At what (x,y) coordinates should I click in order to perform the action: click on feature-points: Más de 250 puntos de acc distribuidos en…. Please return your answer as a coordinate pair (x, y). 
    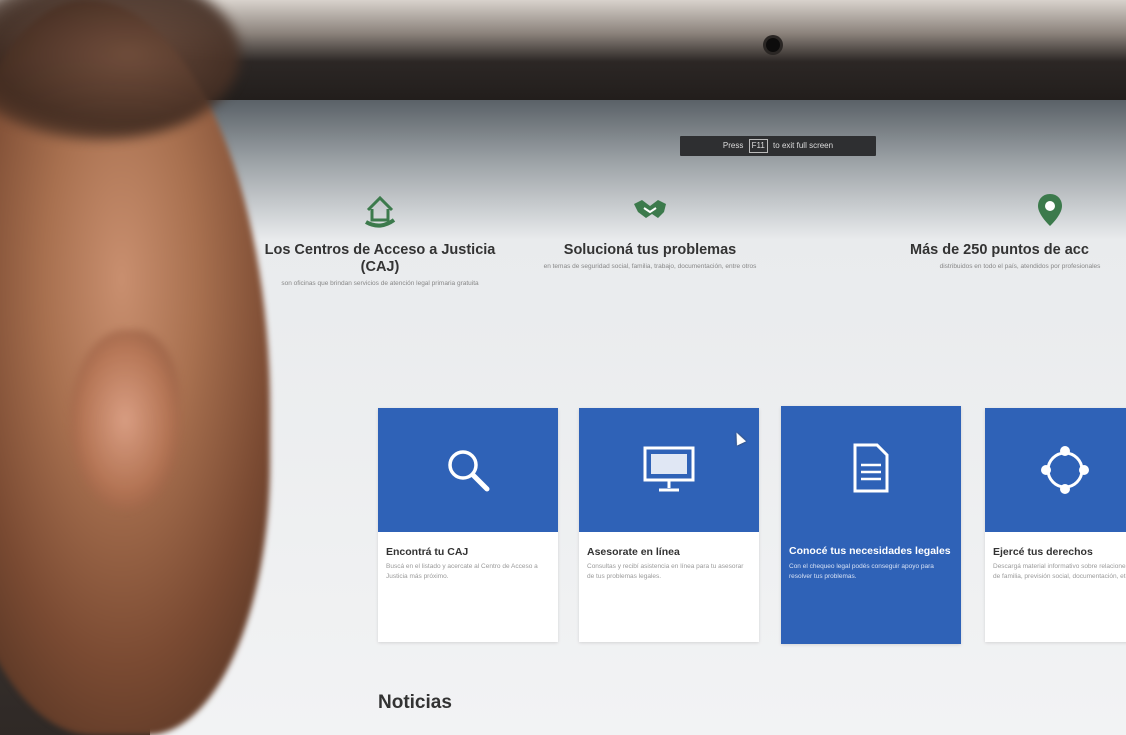
    Looking at the image, I should click on (1018, 231).